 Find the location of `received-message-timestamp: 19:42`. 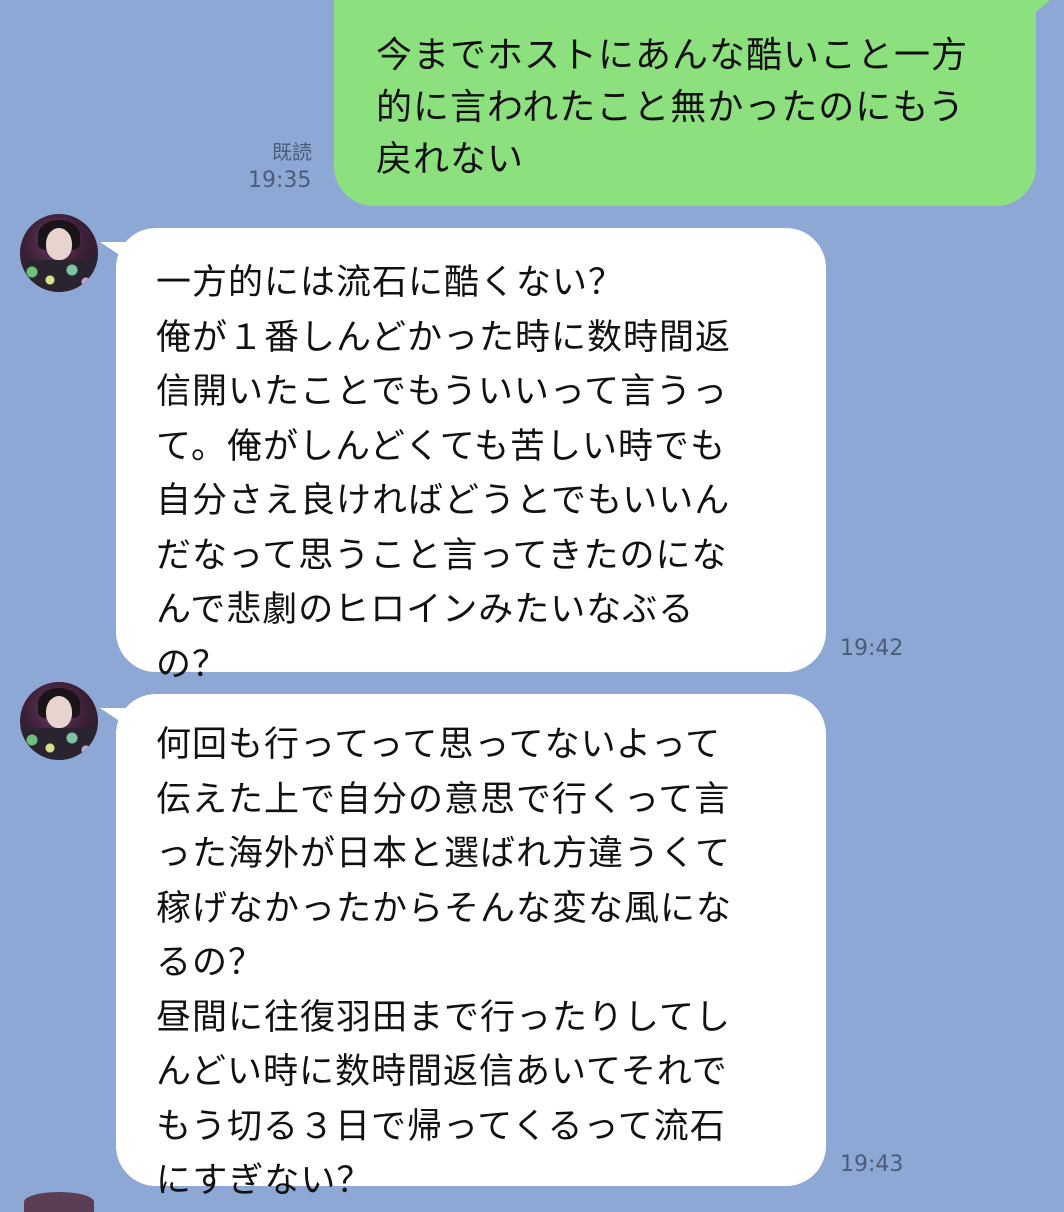

received-message-timestamp: 19:42 is located at coordinates (872, 648).